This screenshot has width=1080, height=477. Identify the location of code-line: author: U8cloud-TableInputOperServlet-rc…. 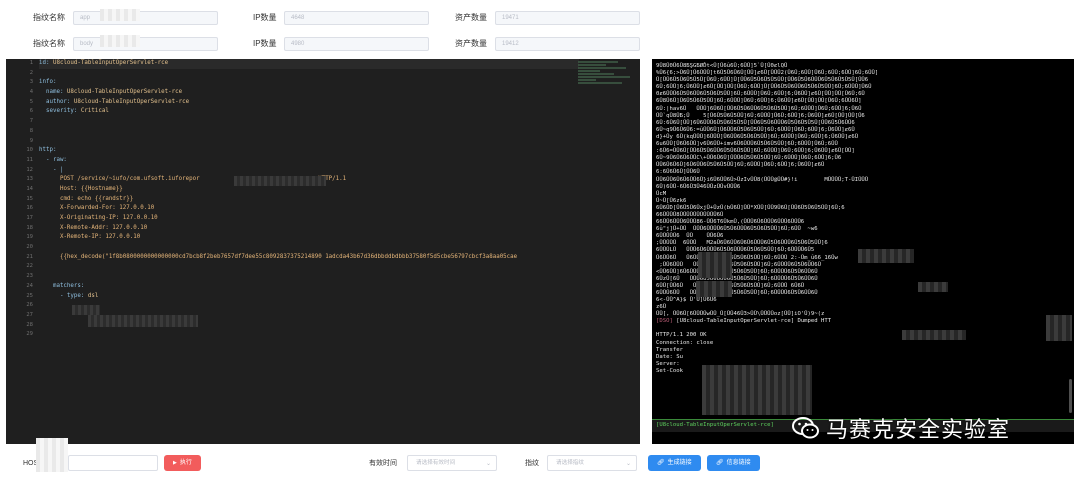
(309, 103).